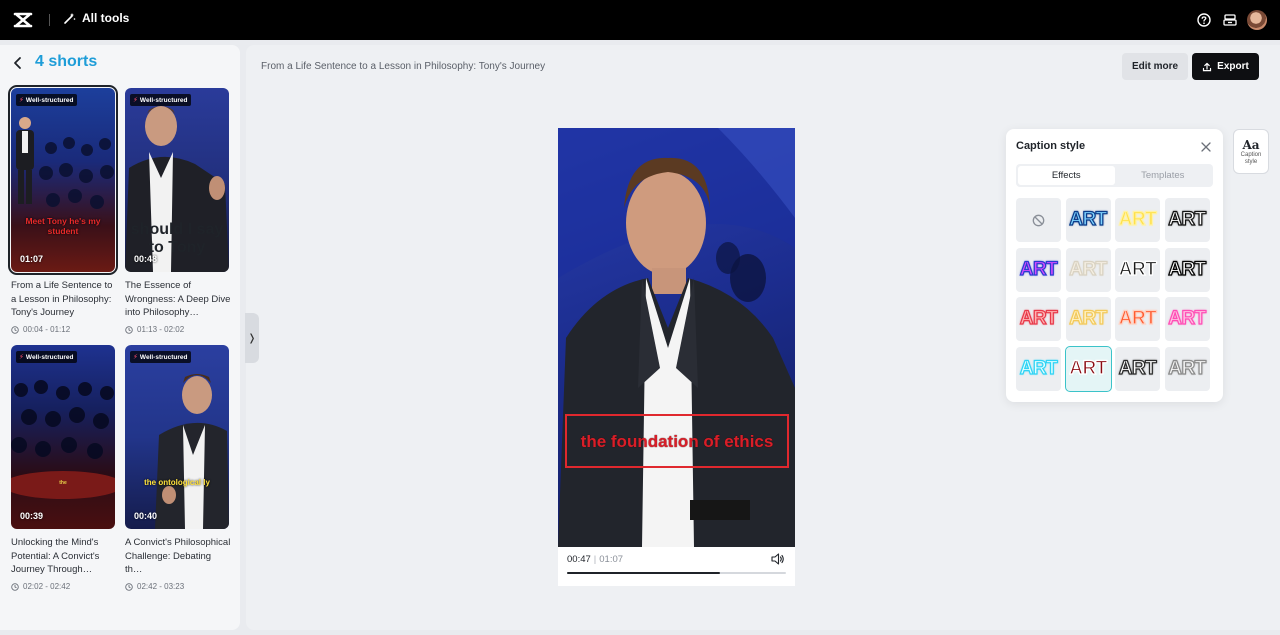  I want to click on caption-effect-cyan-neon: ART, so click(1038, 368).